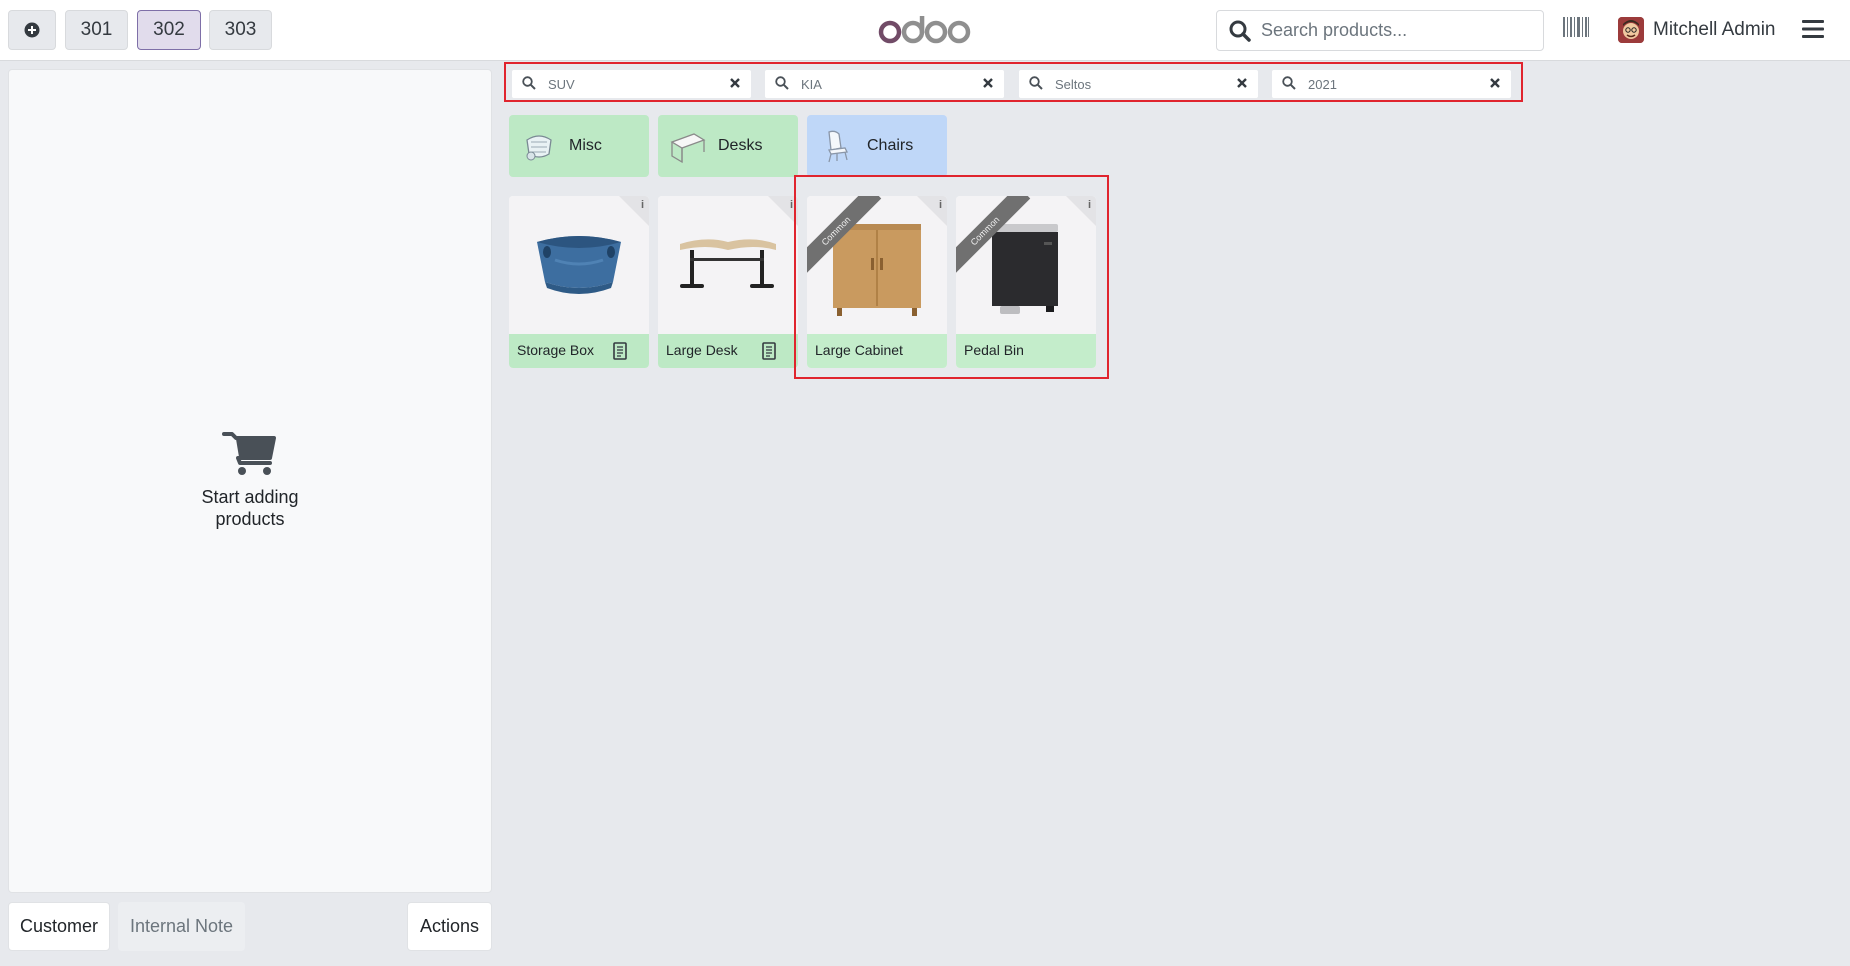 The image size is (1850, 966). What do you see at coordinates (688, 148) in the screenshot?
I see `desk-category-icon` at bounding box center [688, 148].